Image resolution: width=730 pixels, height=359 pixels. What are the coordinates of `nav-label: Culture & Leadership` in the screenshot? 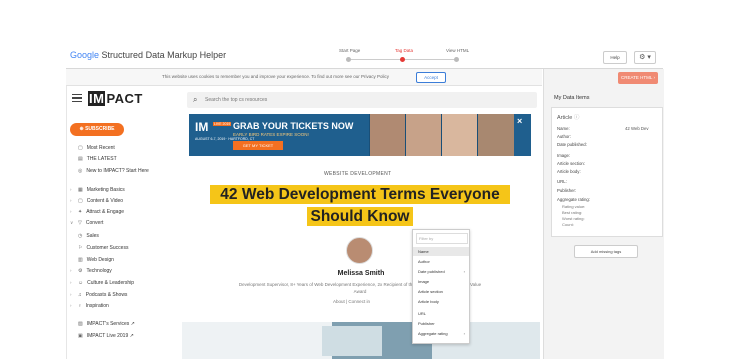 It's located at (111, 283).